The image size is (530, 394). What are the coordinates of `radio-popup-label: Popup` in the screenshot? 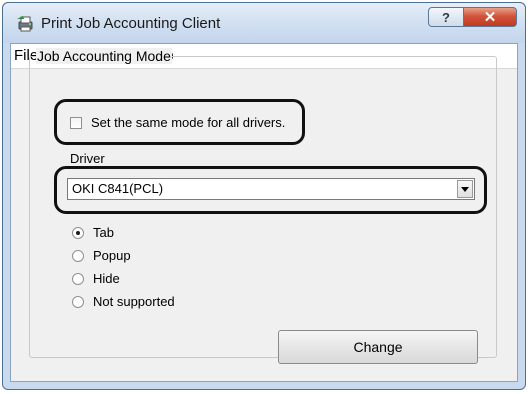 It's located at (112, 255).